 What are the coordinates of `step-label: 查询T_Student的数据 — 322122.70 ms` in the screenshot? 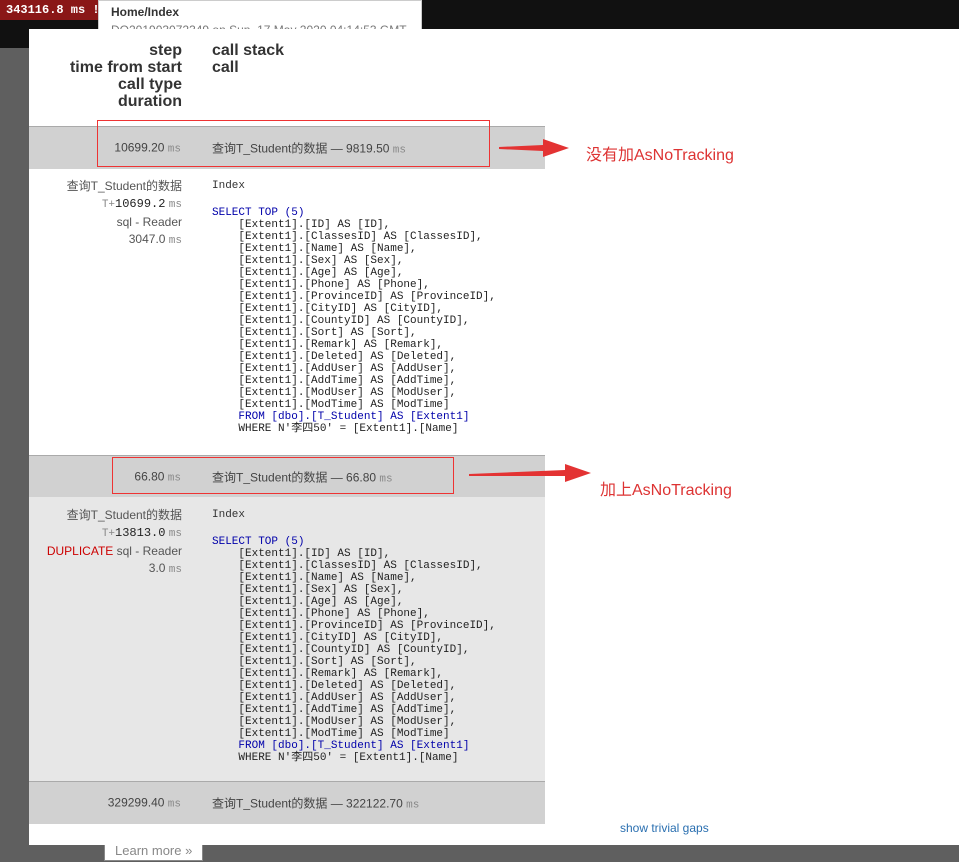 It's located at (316, 804).